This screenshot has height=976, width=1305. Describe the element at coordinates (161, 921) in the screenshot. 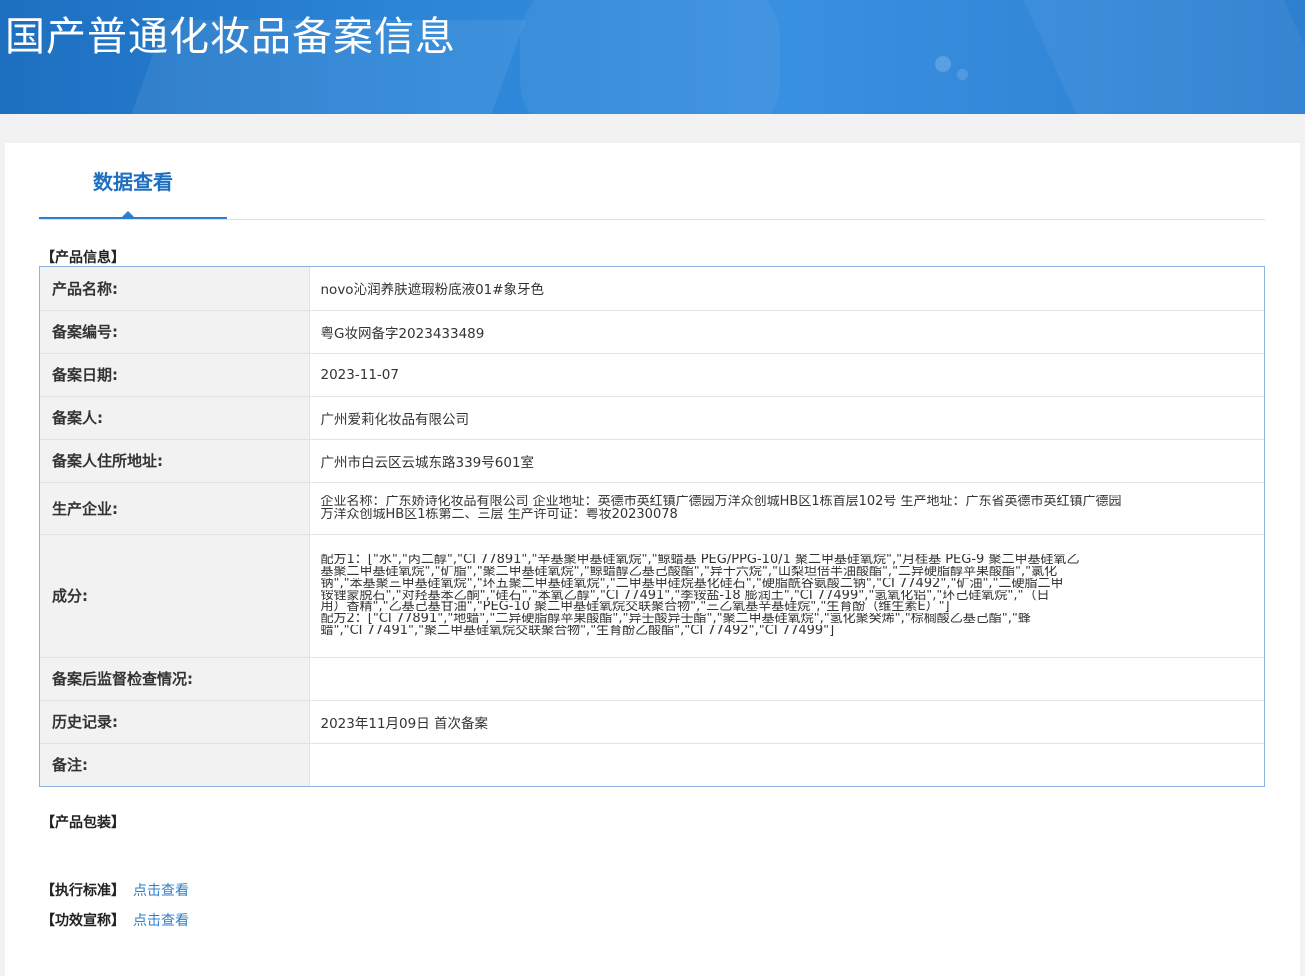

I see `efficacy-view-link: 点击查看` at that location.